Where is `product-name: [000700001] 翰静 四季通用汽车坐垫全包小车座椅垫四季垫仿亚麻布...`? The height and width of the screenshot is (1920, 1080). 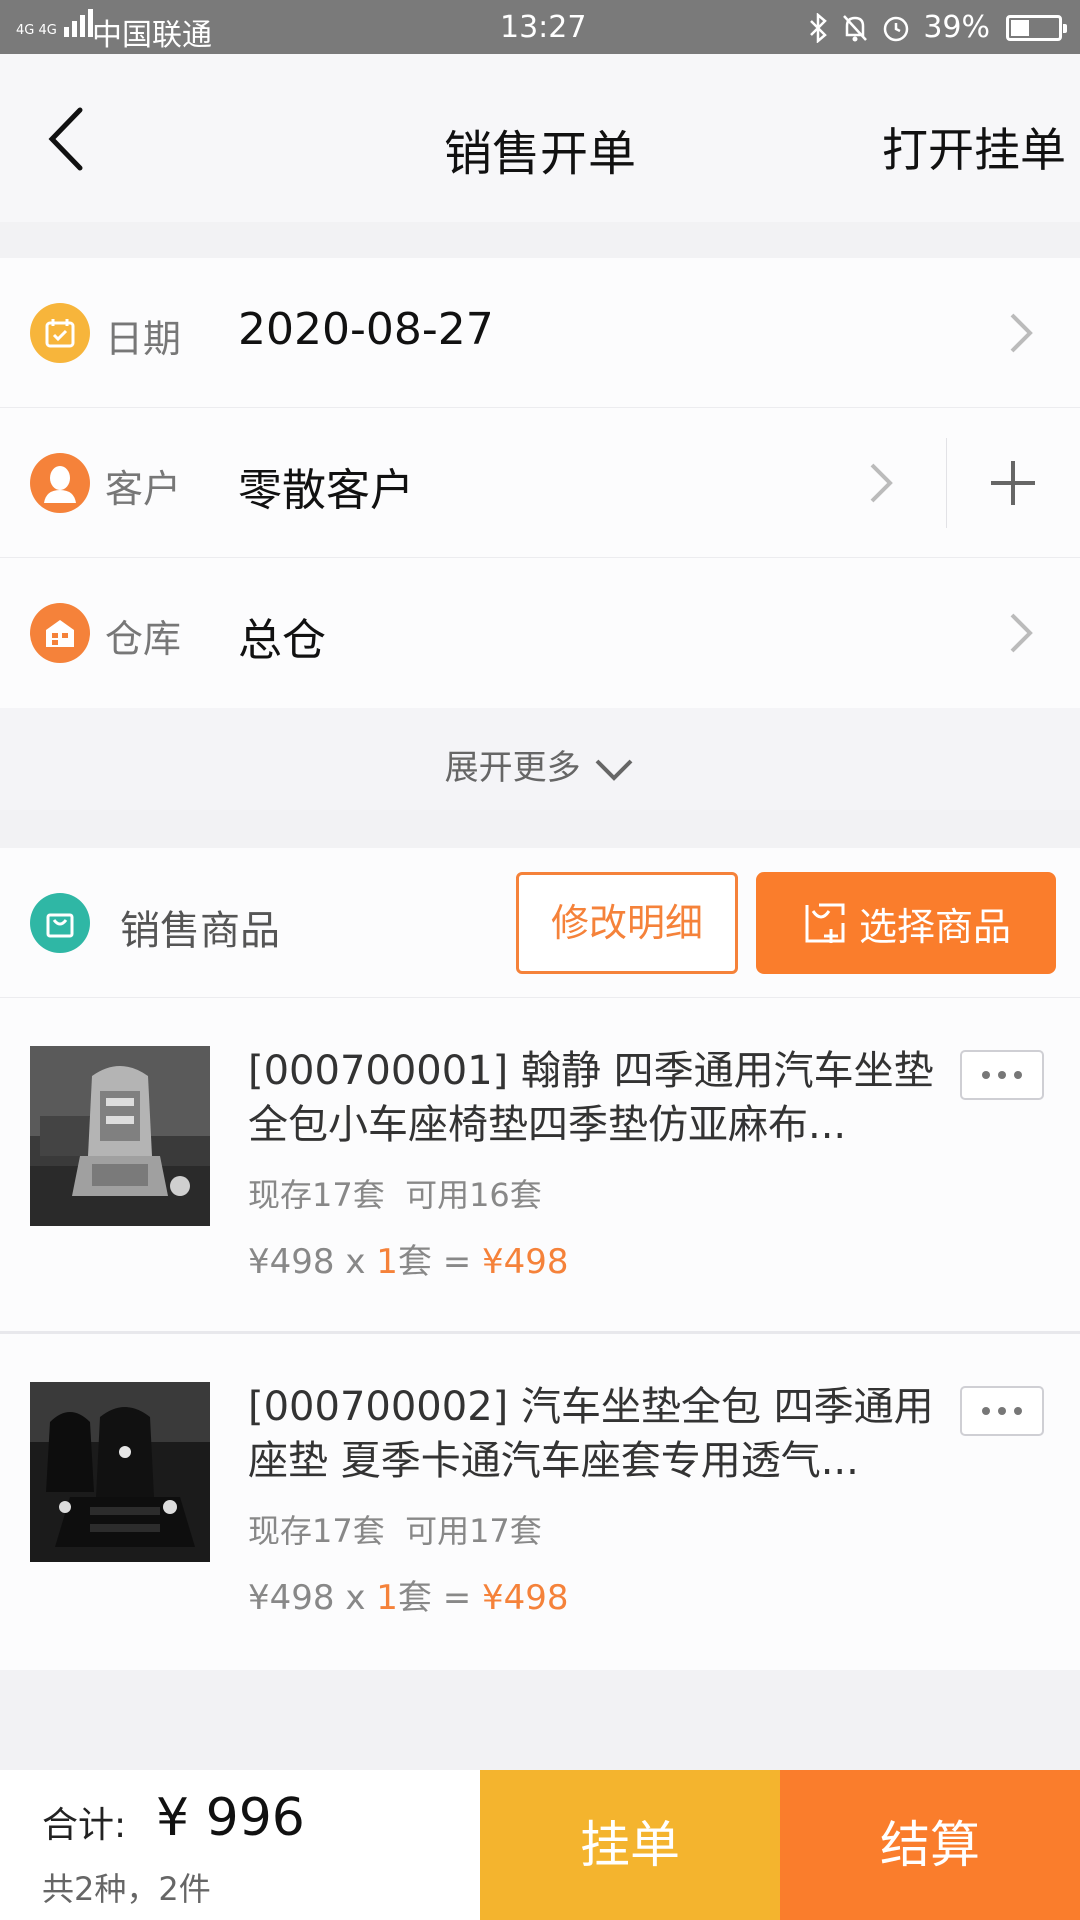
product-name: [000700001] 翰静 四季通用汽车坐垫全包小车座椅垫四季垫仿亚麻布... is located at coordinates (591, 1098).